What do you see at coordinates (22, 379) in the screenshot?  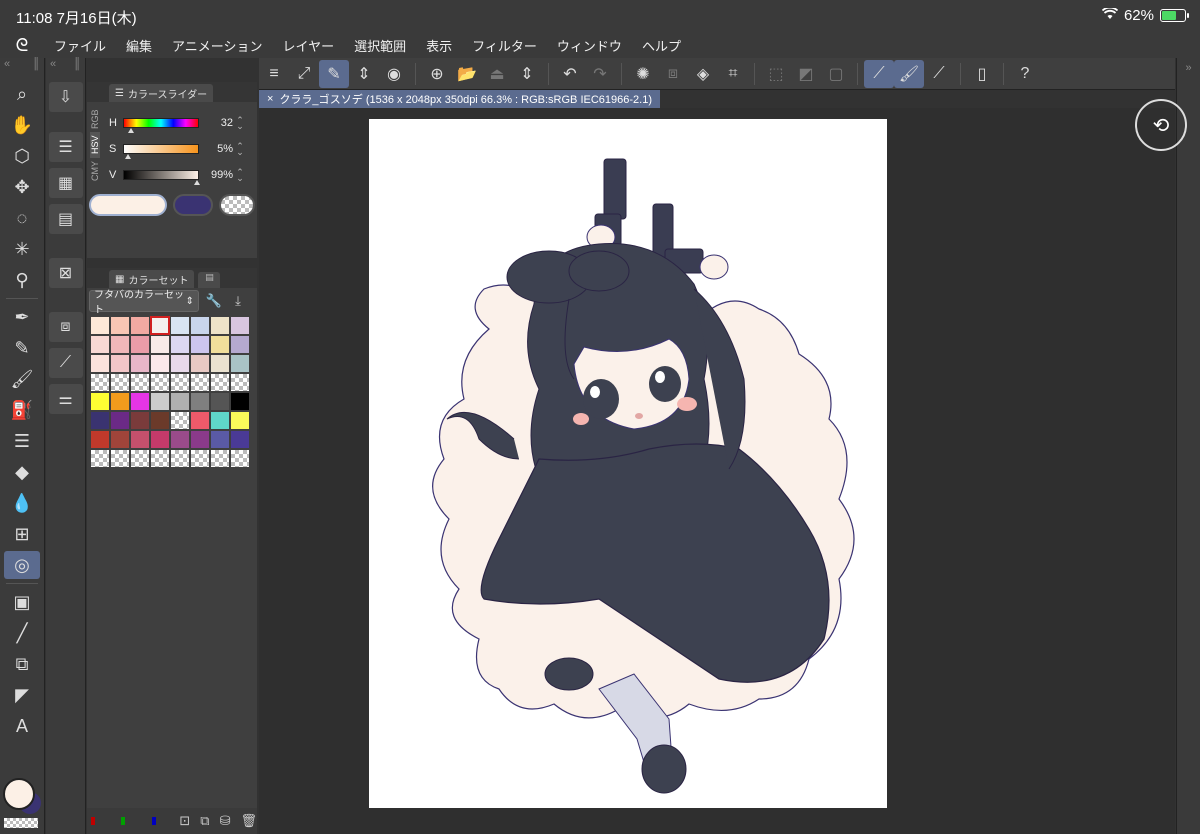 I see `brush-icon: 🖌` at bounding box center [22, 379].